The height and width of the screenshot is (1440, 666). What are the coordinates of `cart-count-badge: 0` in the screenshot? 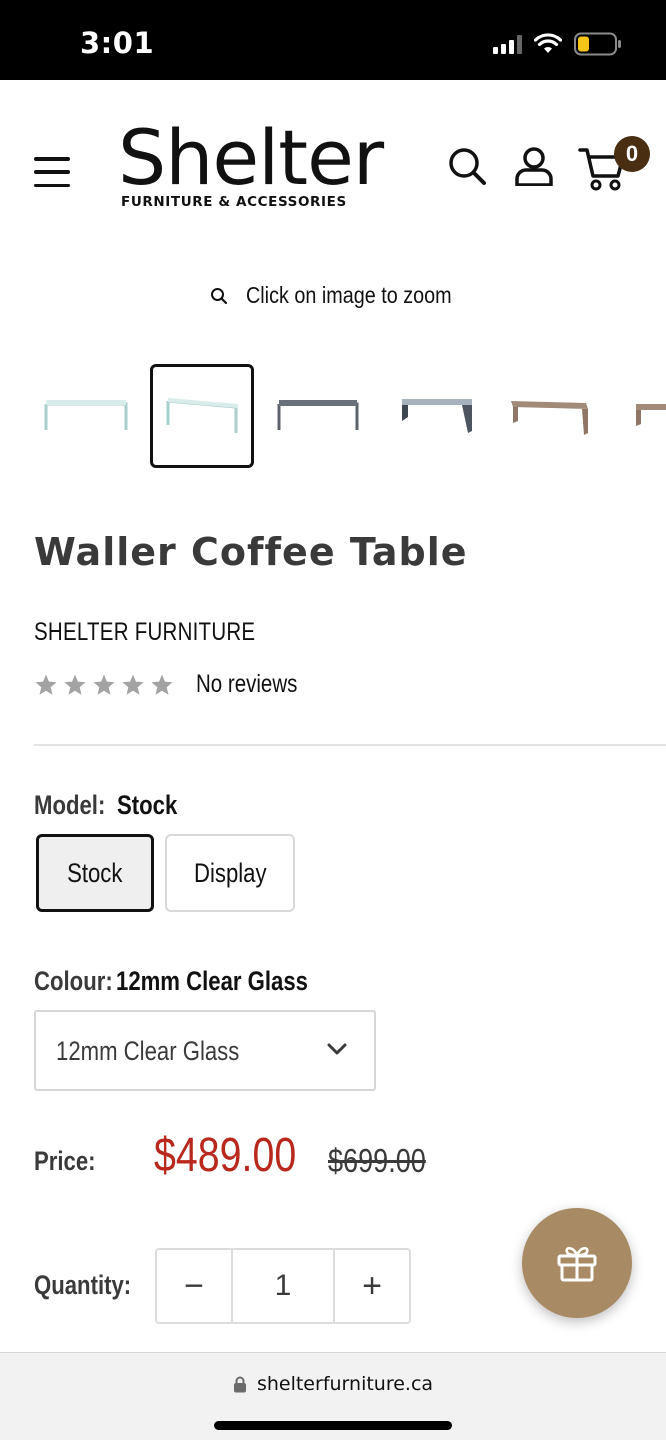 It's located at (632, 154).